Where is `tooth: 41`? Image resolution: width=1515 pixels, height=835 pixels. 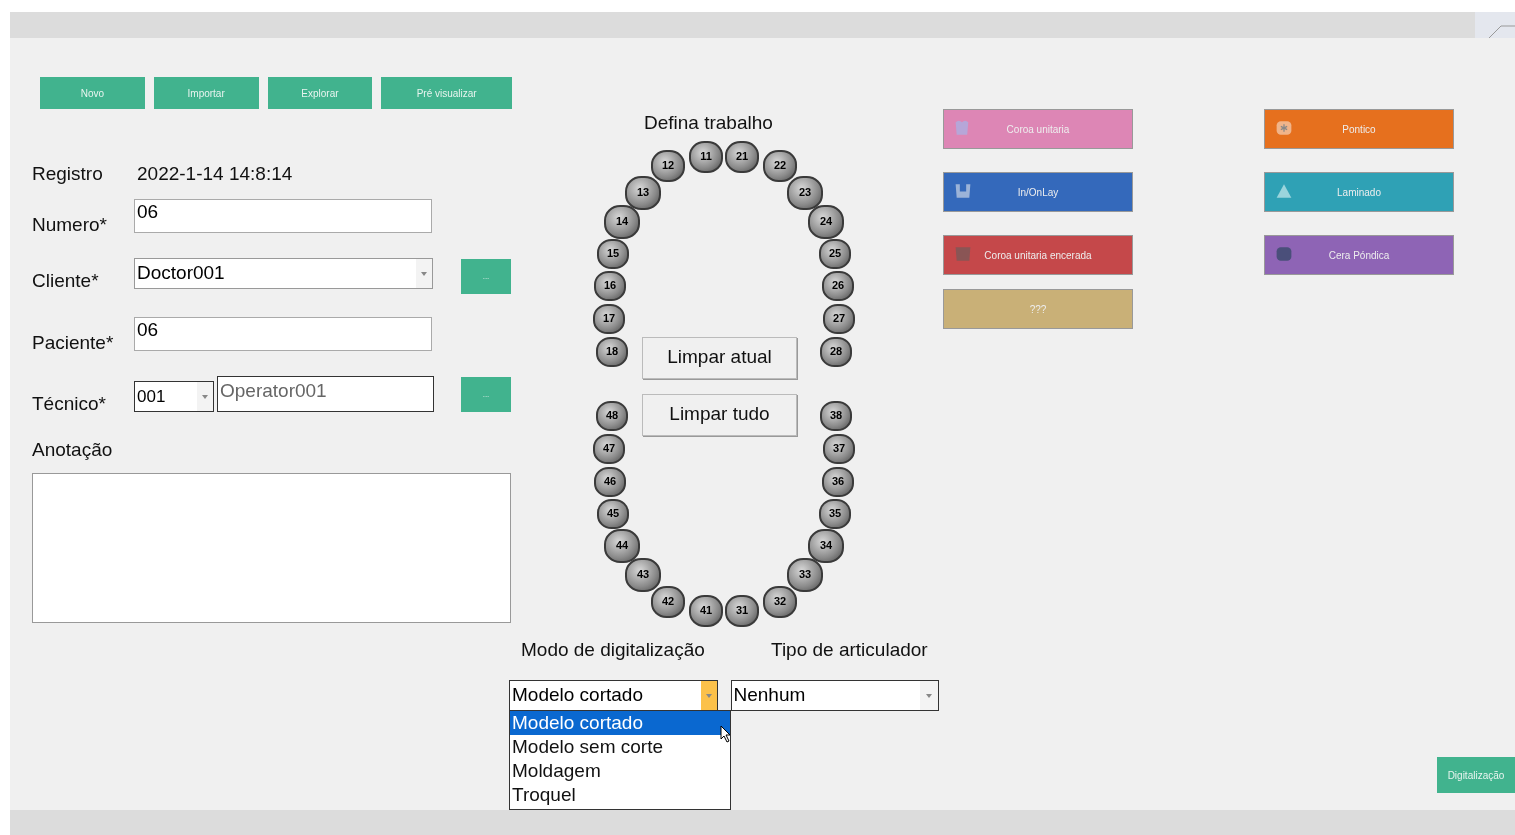
tooth: 41 is located at coordinates (706, 610).